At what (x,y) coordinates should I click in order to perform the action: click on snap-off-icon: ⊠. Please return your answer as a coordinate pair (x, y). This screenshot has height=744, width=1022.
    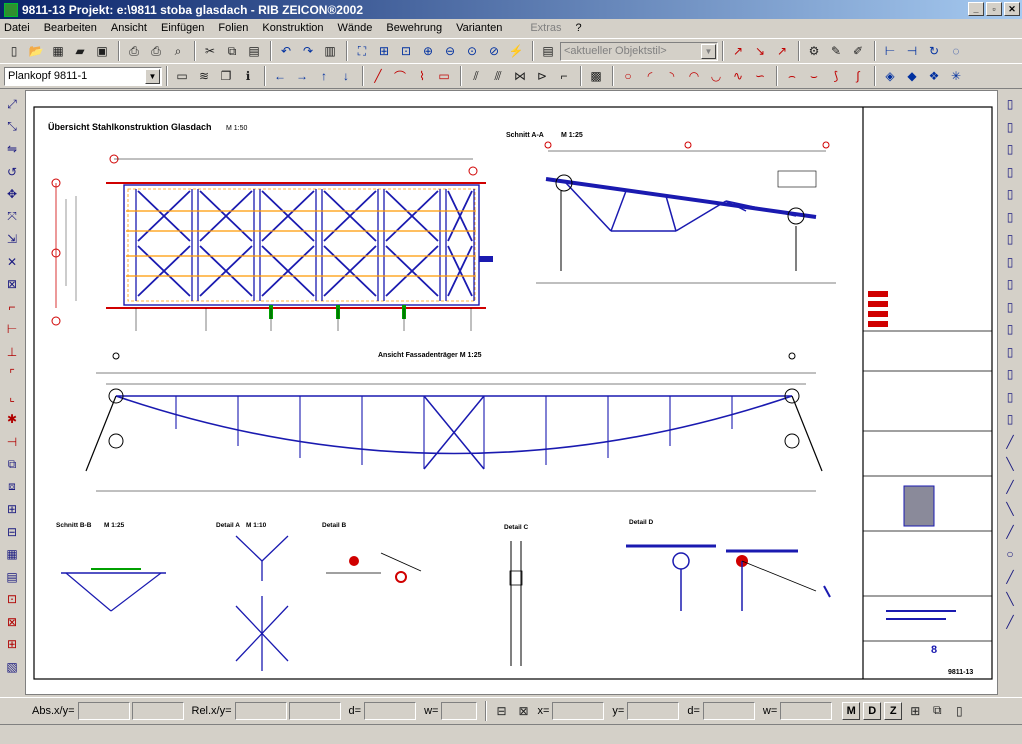
    Looking at the image, I should click on (523, 711).